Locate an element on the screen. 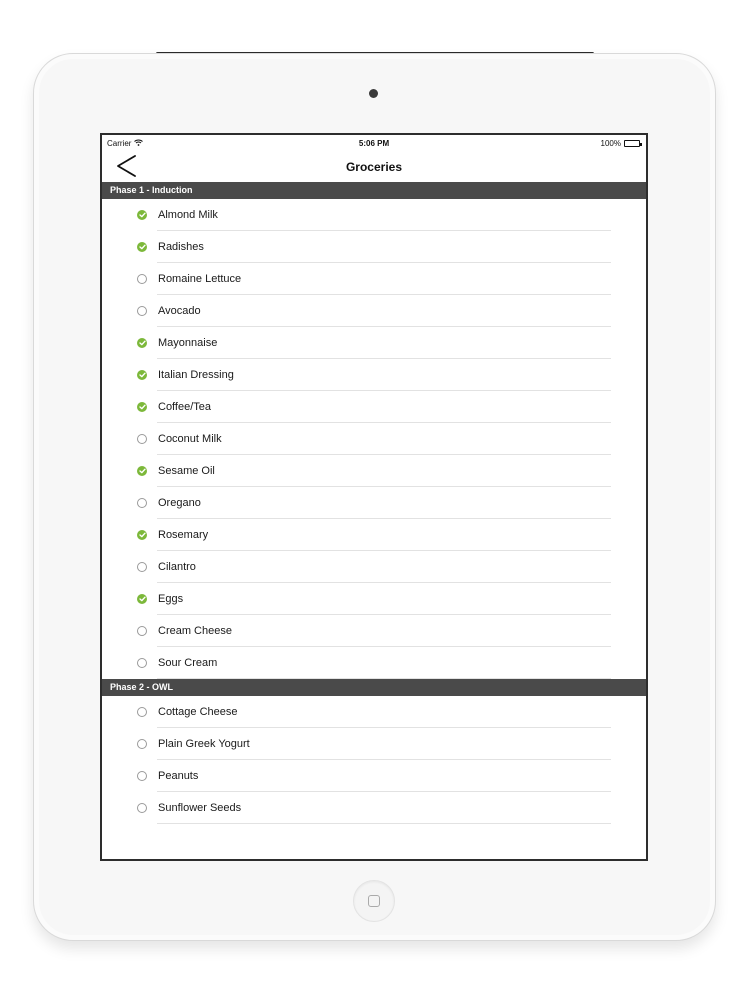 The height and width of the screenshot is (1000, 750). item-label: Eggs is located at coordinates (171, 599).